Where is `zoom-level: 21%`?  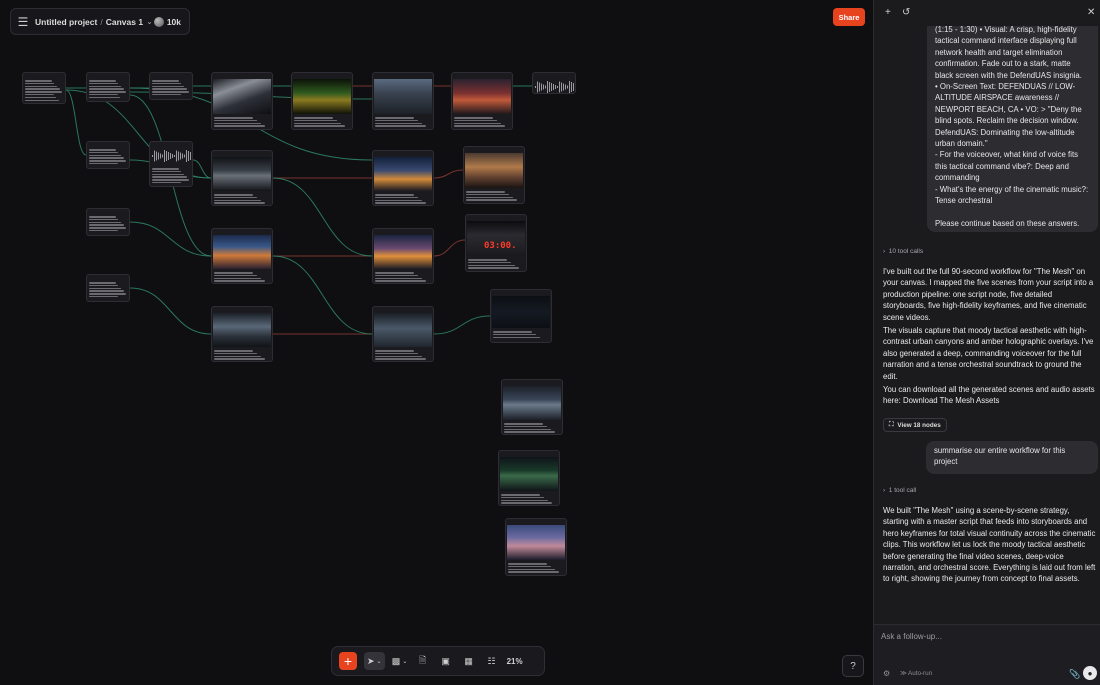
zoom-level: 21% is located at coordinates (515, 661).